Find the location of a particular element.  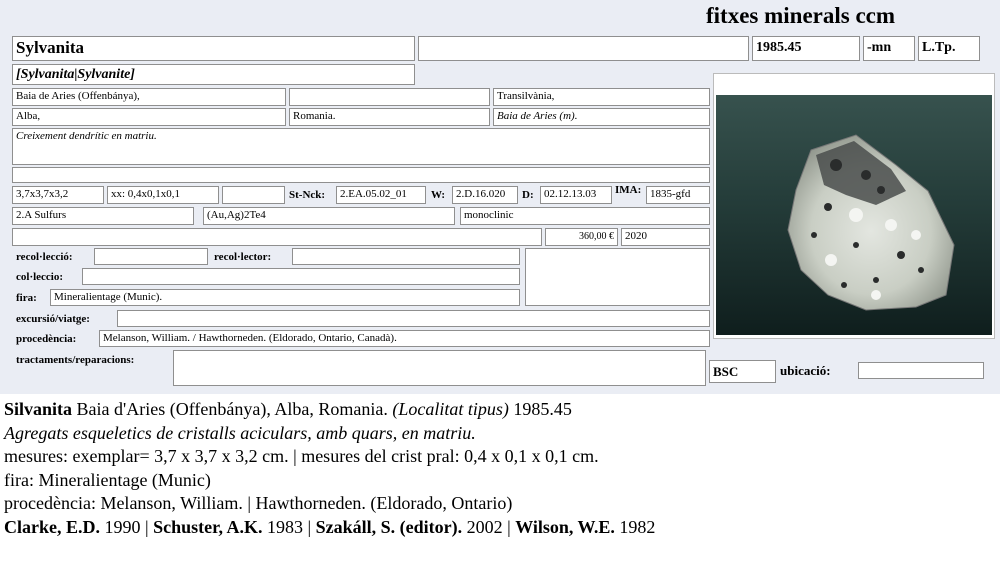

ima-field: 1835-gfd is located at coordinates (678, 195).